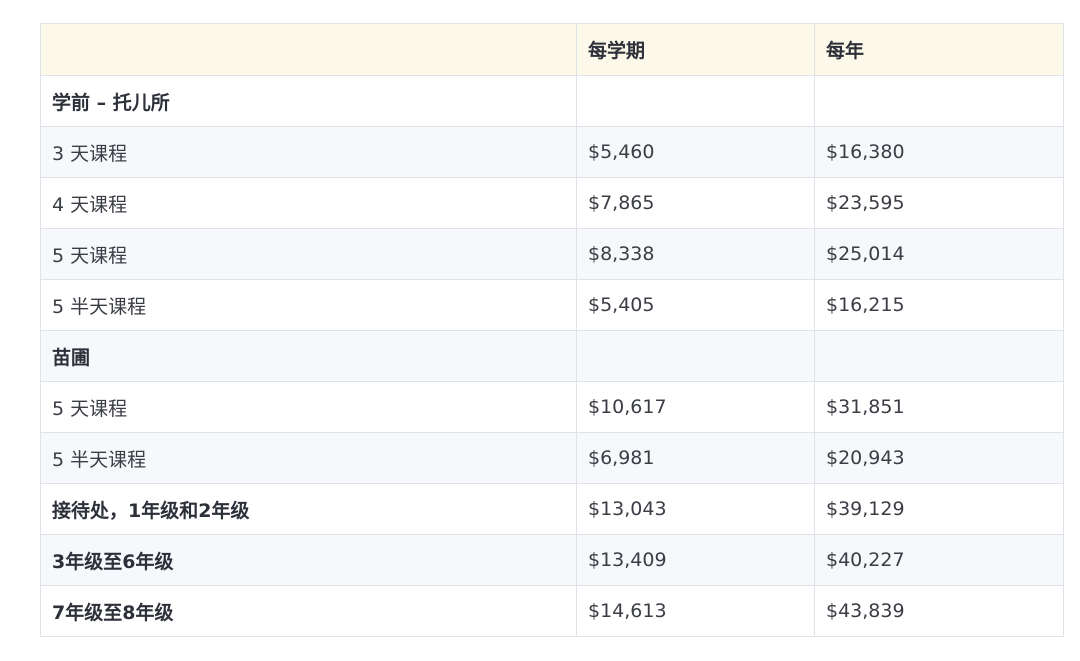 The width and height of the screenshot is (1080, 661). I want to click on table-row: 5 天课程 $10,617 $31,851, so click(552, 407).